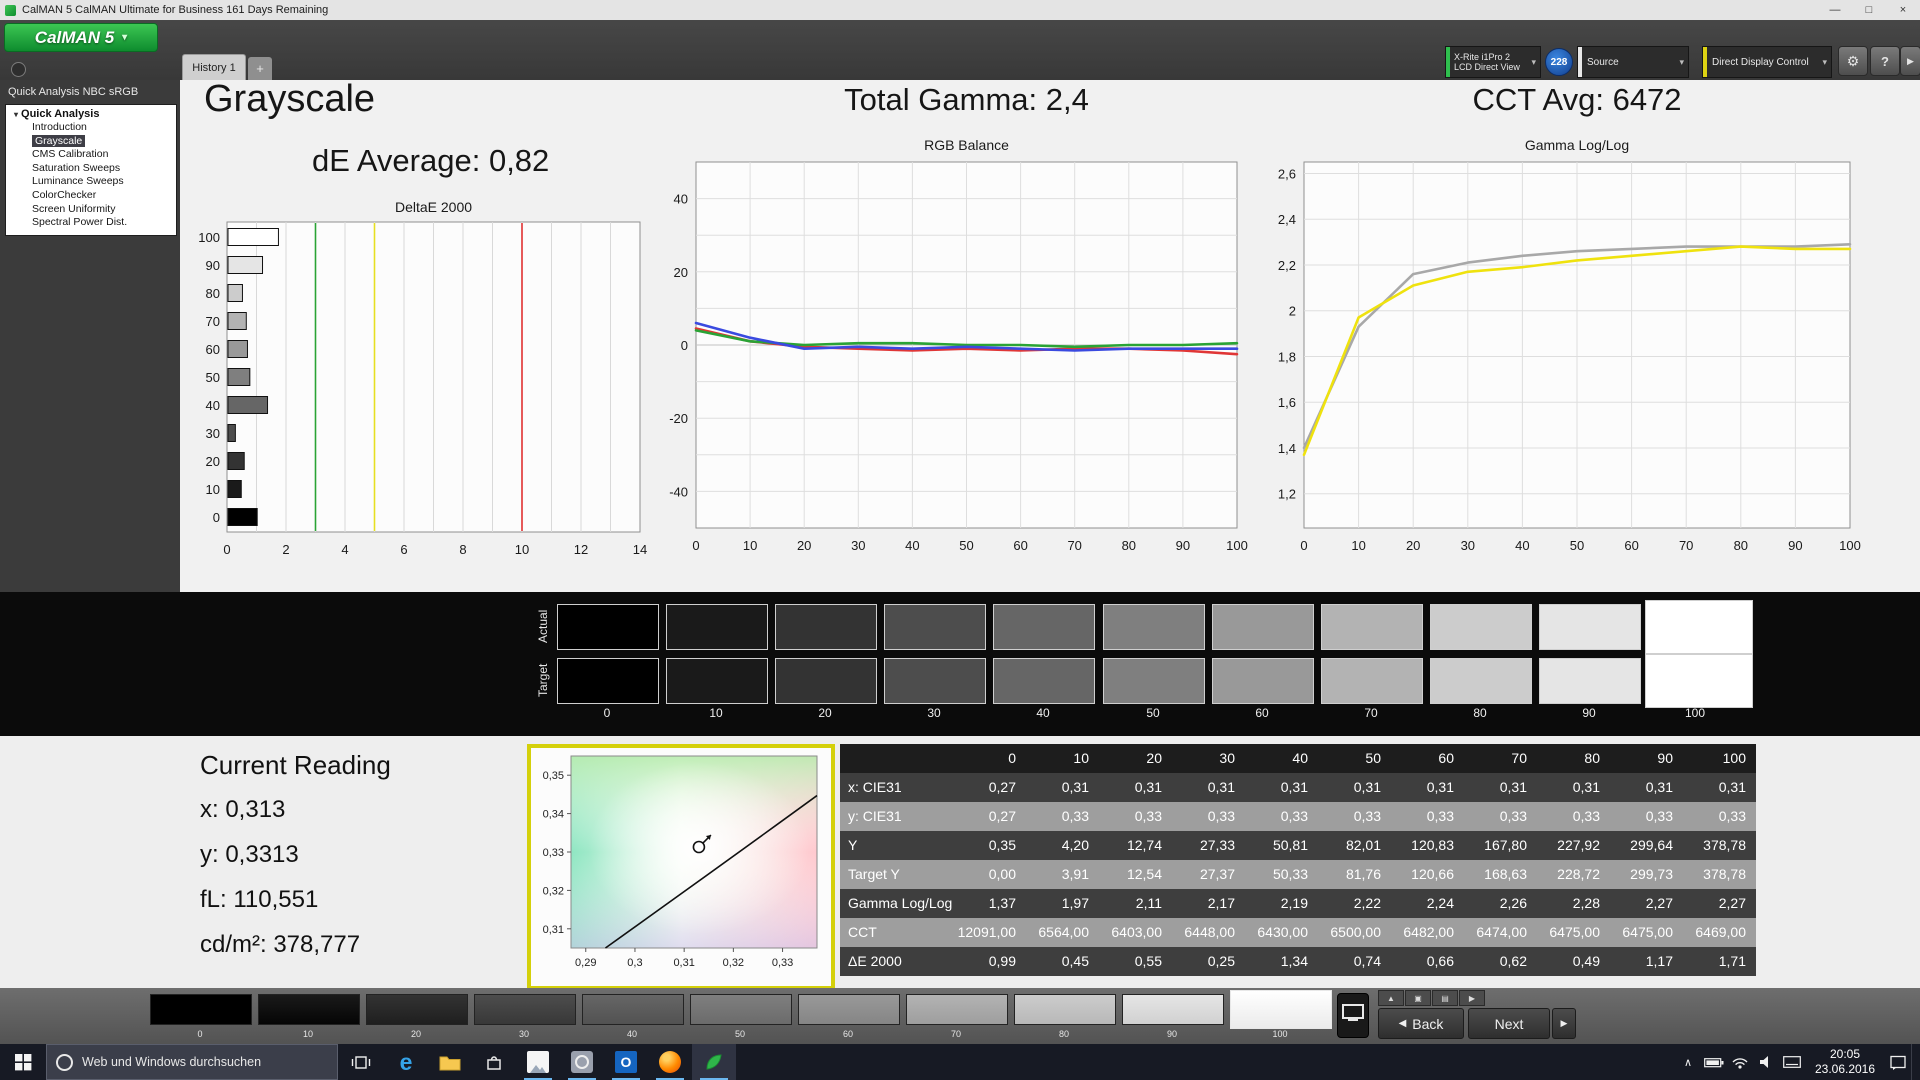 The width and height of the screenshot is (1920, 1080). Describe the element at coordinates (243, 809) in the screenshot. I see `reading-x: x: 0,313` at that location.